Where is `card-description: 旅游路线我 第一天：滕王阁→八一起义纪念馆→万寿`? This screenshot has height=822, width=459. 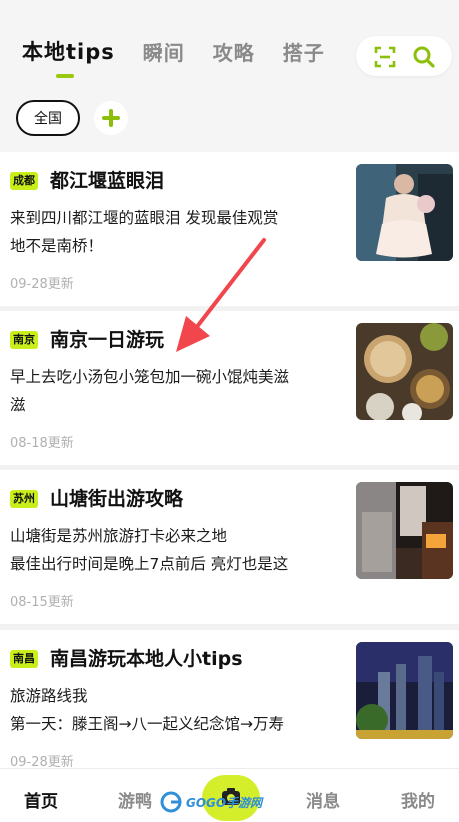 card-description: 旅游路线我 第一天：滕王阁→八一起义纪念馆→万寿 is located at coordinates (175, 710).